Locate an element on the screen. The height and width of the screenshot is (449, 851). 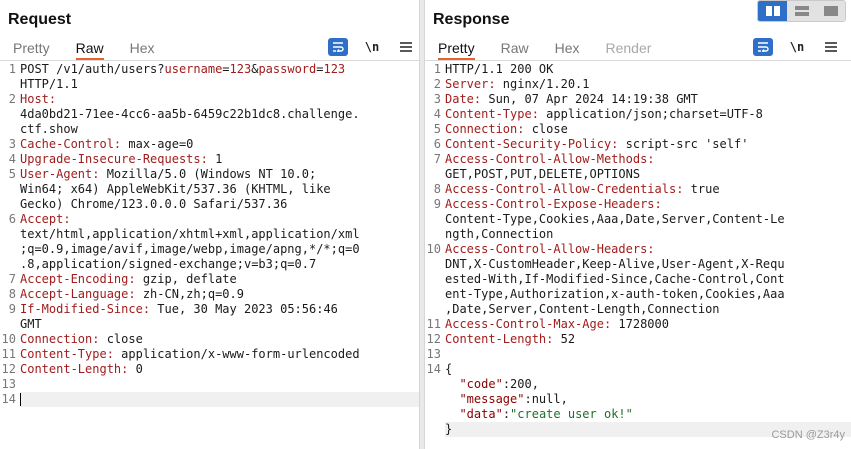
token: } is located at coordinates (449, 429).